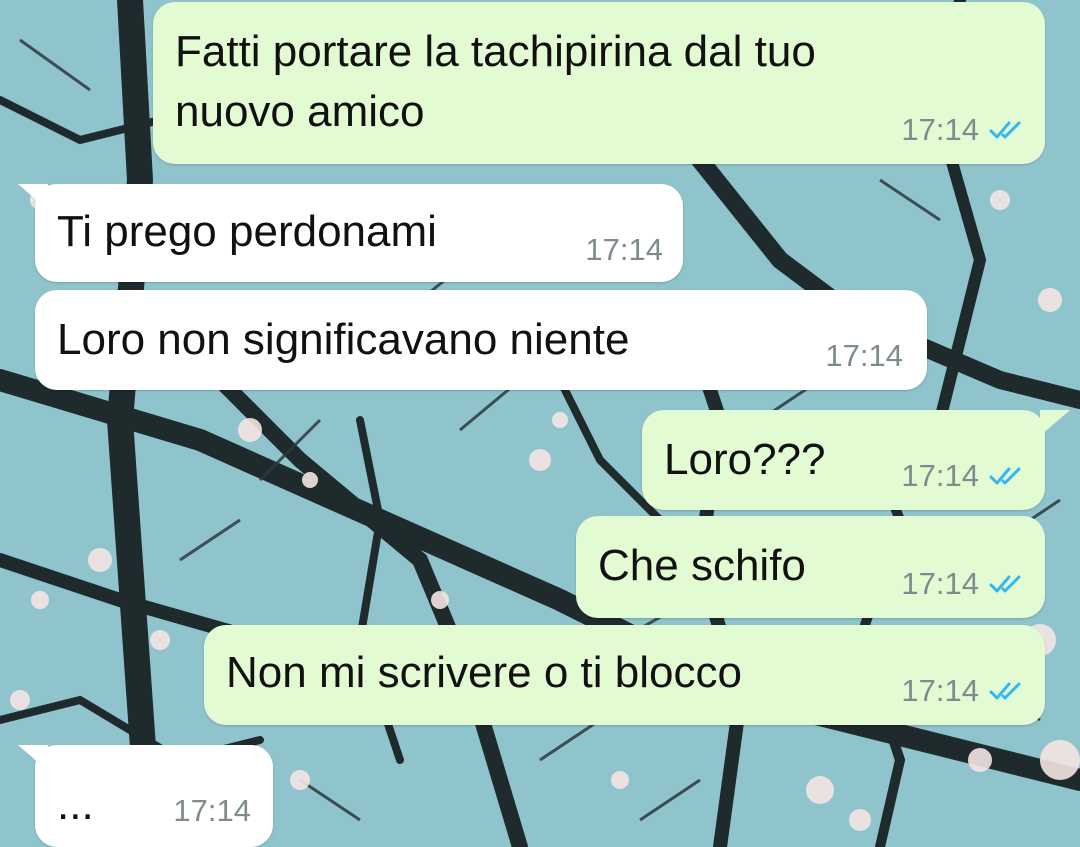  Describe the element at coordinates (484, 672) in the screenshot. I see `message-text: Non mi scrivere o ti blocco` at that location.